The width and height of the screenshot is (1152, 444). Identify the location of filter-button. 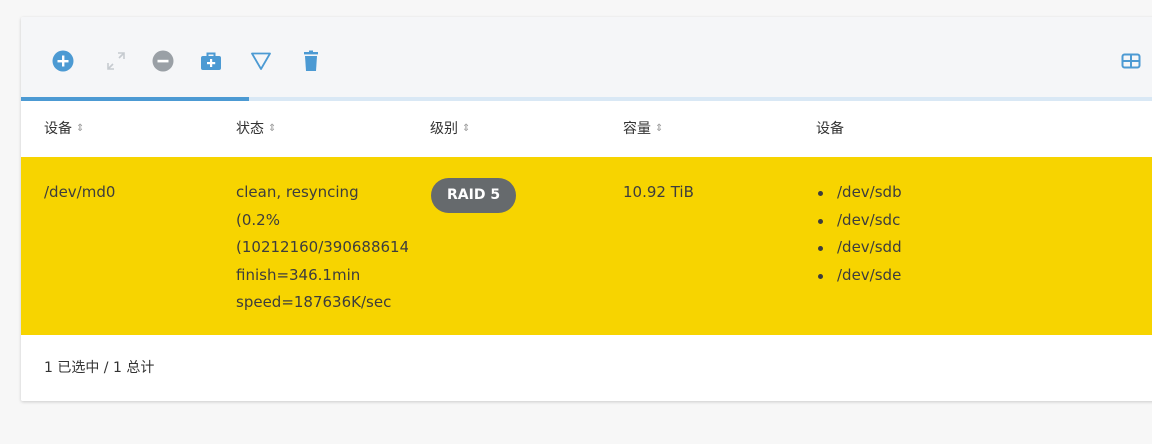
(261, 61).